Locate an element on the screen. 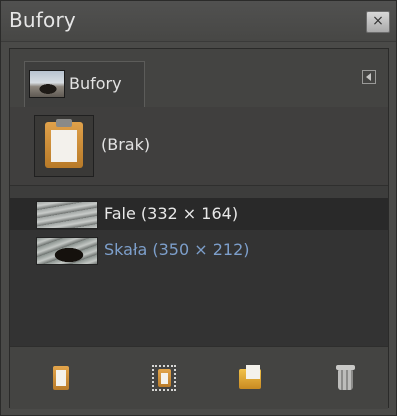 This screenshot has height=418, width=400. window-title: Bufory is located at coordinates (42, 20).